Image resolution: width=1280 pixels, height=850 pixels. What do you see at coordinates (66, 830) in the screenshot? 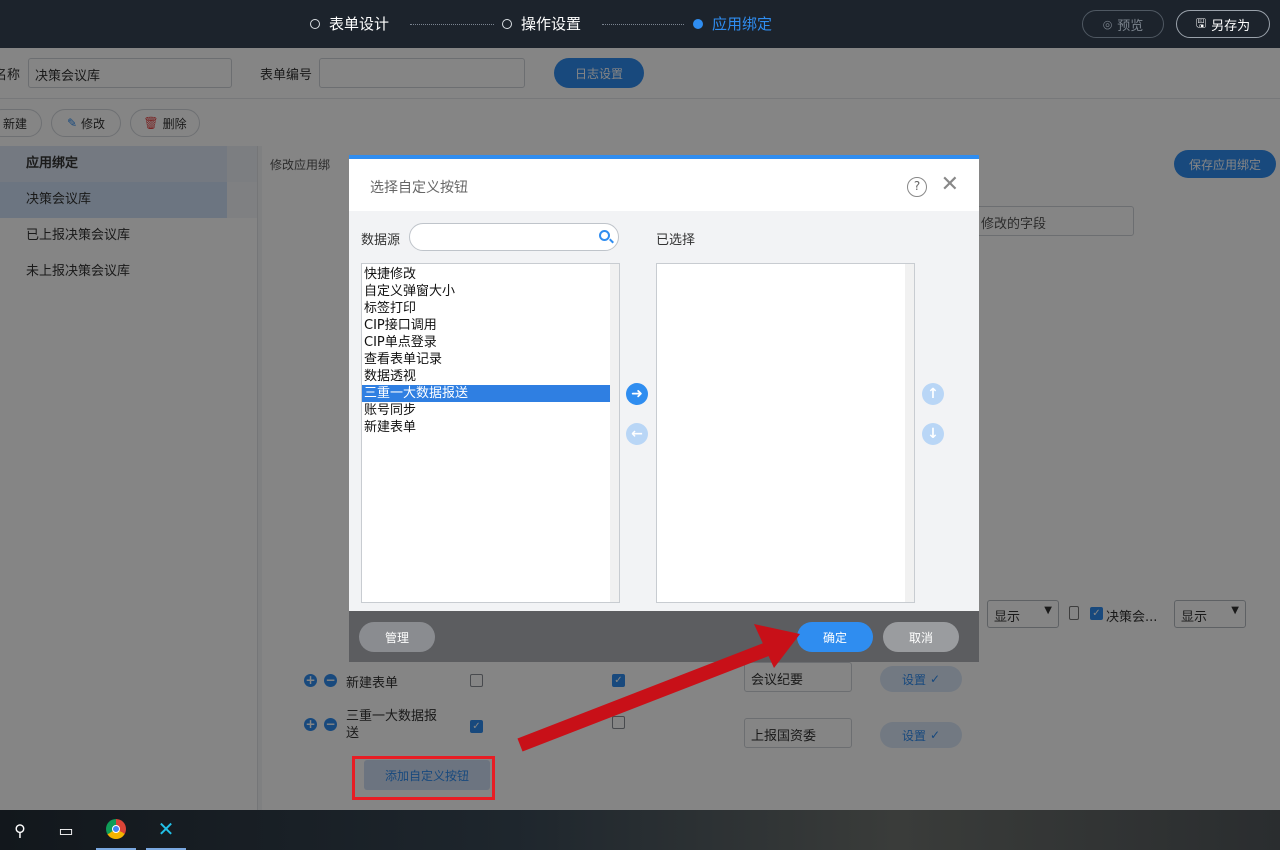
I see `task-view-icon: ▭` at bounding box center [66, 830].